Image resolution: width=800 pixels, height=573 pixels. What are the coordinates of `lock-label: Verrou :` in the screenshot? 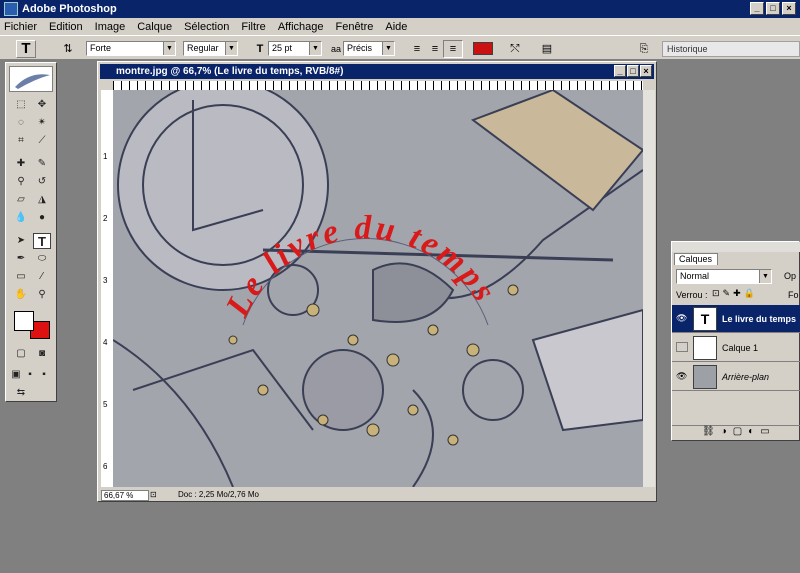 It's located at (692, 295).